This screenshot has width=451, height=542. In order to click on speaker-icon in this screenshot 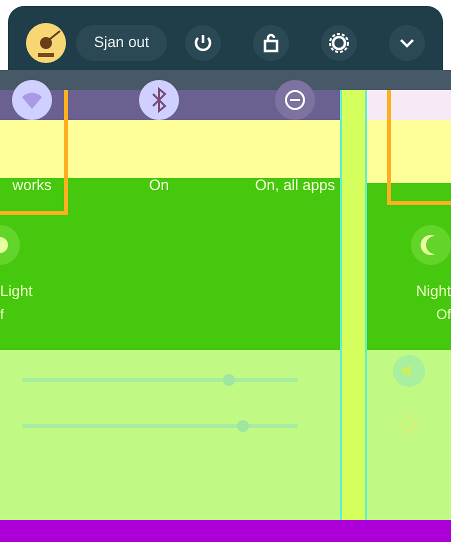, I will do `click(409, 370)`.